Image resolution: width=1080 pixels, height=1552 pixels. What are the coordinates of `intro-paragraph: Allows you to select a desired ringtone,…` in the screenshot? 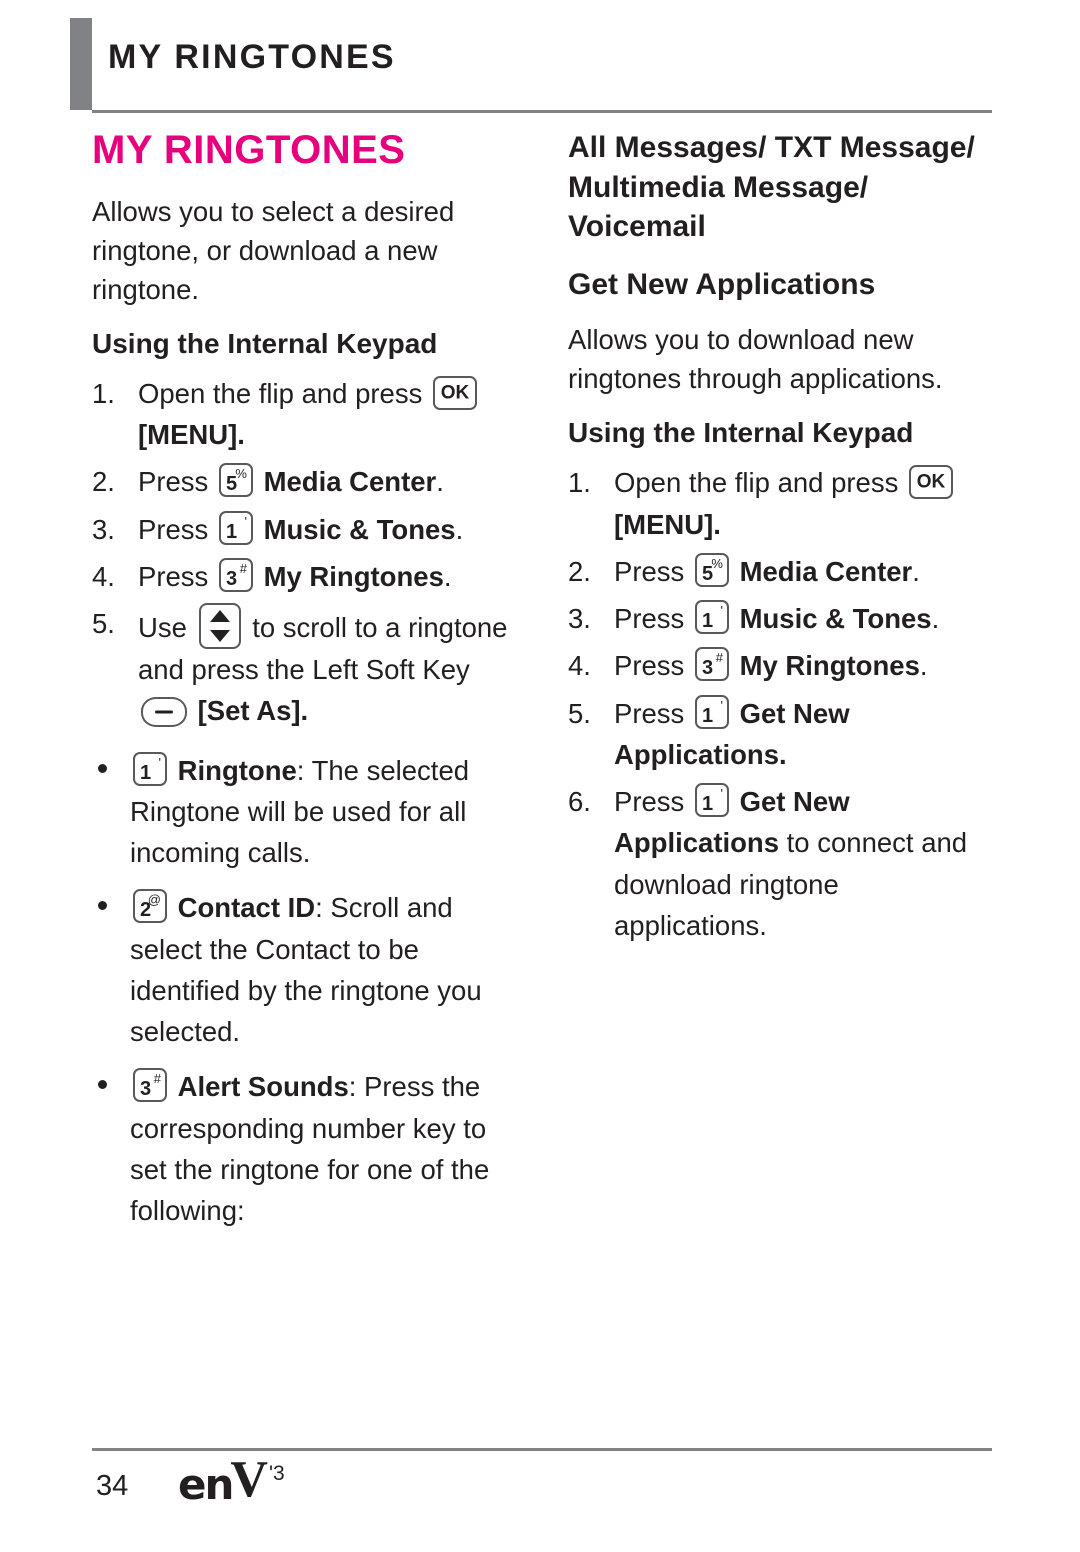 It's located at (273, 251).